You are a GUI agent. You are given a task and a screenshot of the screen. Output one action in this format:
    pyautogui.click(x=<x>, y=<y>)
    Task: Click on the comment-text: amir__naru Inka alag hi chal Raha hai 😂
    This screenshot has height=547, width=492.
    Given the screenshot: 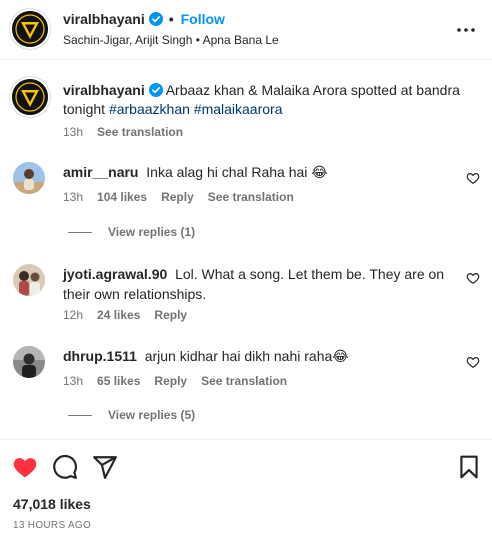 What is the action you would take?
    pyautogui.click(x=258, y=172)
    